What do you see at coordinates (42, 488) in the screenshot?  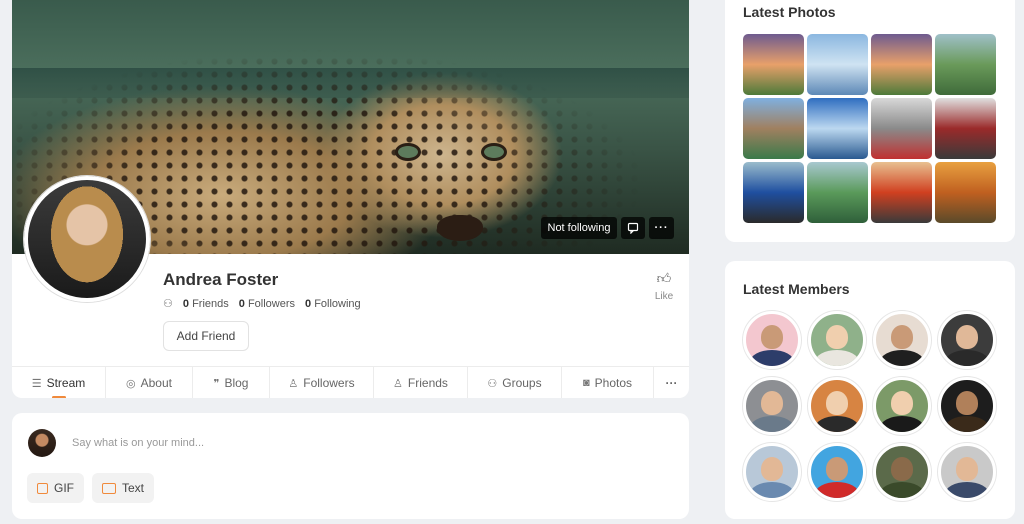 I see `gif-icon` at bounding box center [42, 488].